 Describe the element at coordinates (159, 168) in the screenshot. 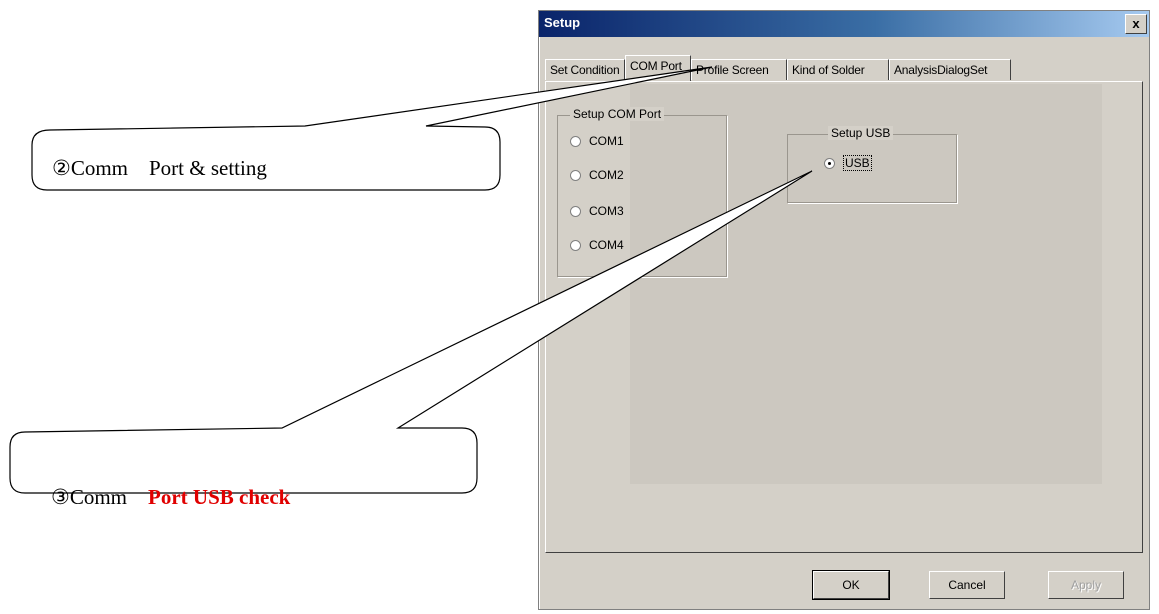

I see `callout-comm-port-setting: ②Comm Port & setting` at that location.